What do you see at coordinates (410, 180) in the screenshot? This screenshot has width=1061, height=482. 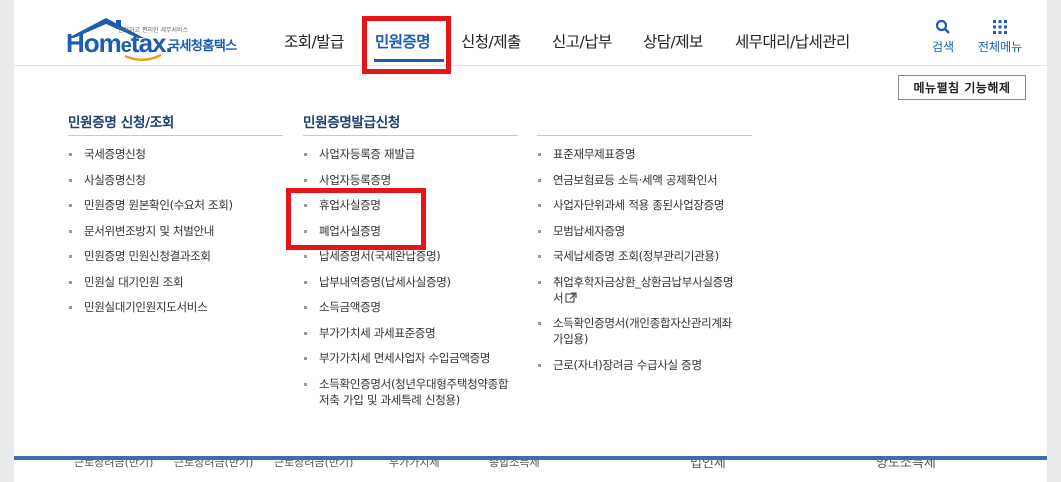 I see `menu-item-business-registration-proof: 사업자등록증명` at bounding box center [410, 180].